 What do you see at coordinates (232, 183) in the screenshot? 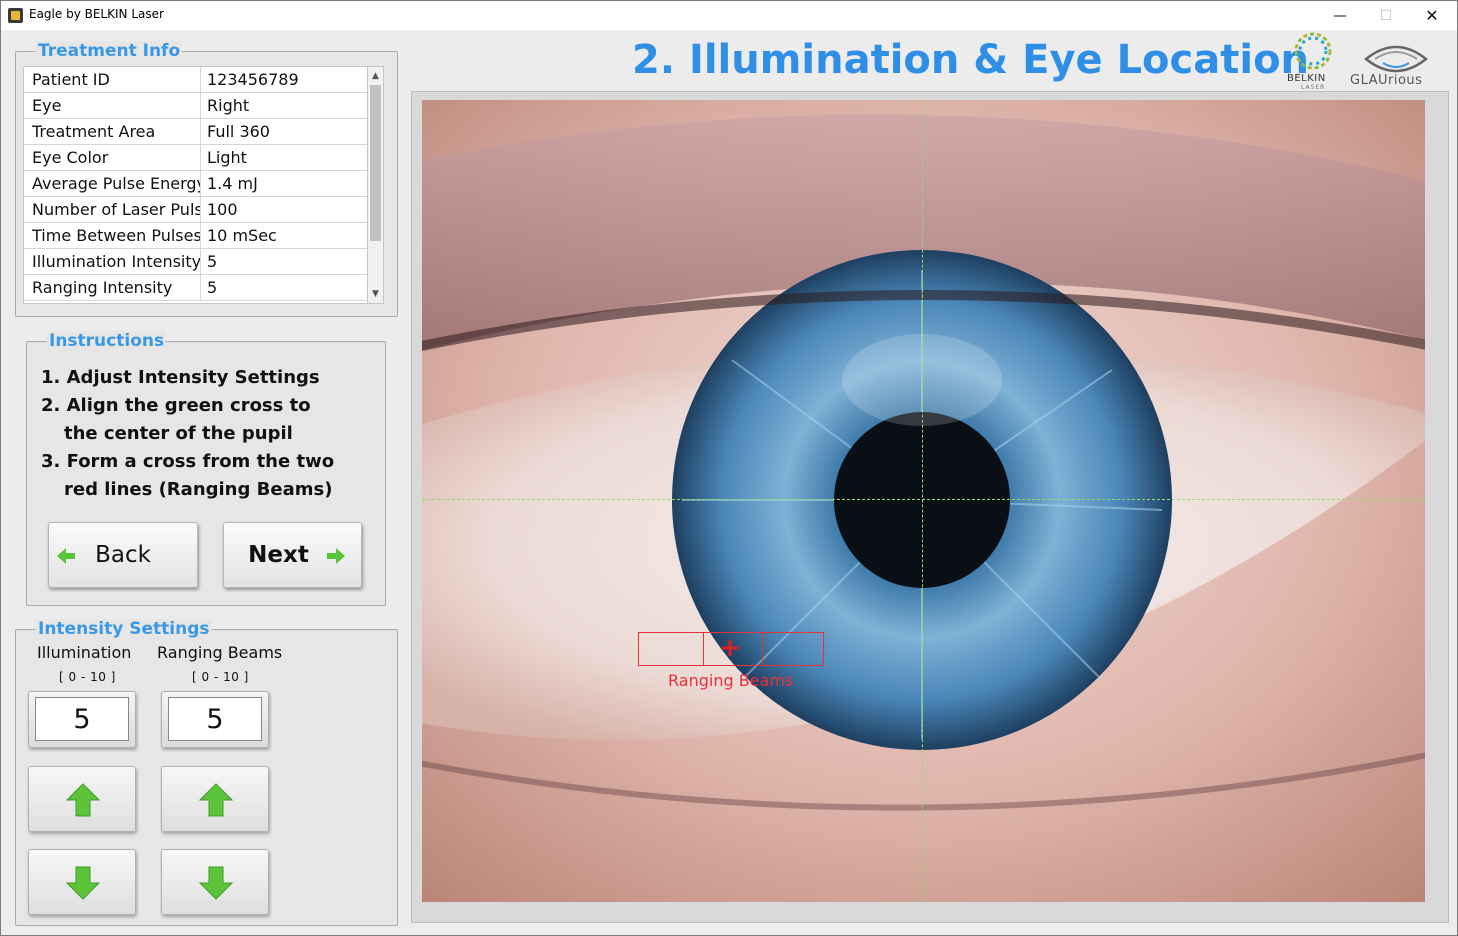
I see `row-value: 1.4 mJ` at bounding box center [232, 183].